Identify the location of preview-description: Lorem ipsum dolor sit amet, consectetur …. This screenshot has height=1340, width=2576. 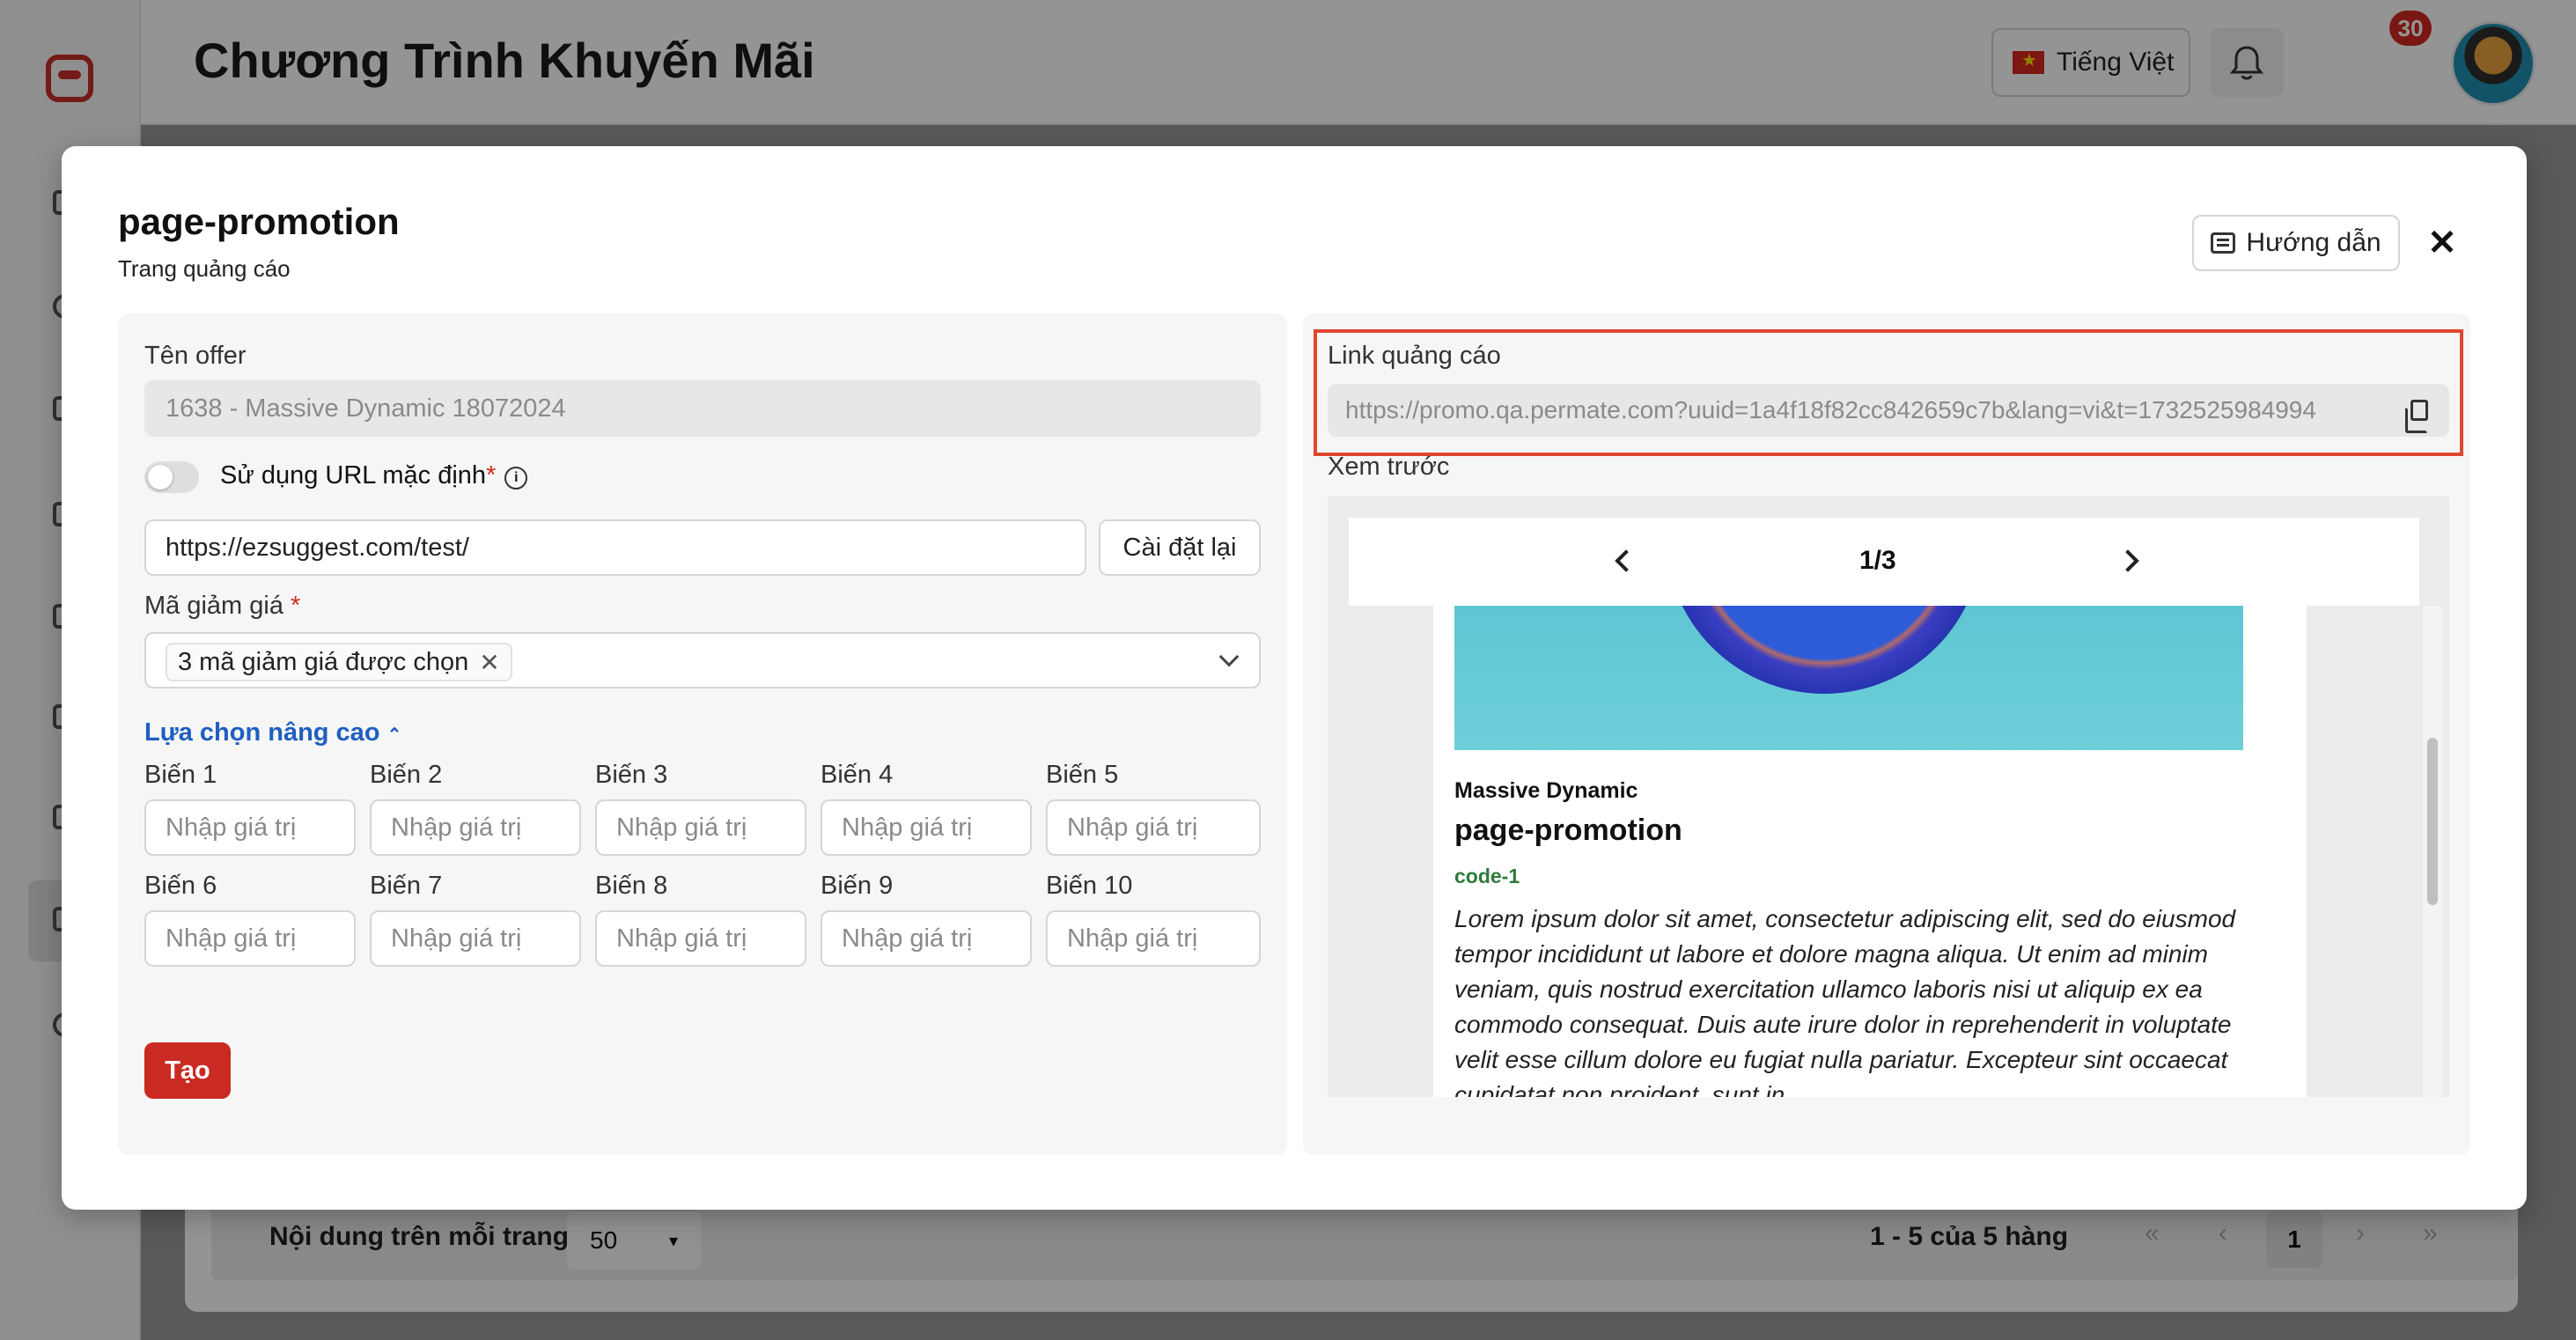
(1845, 1001).